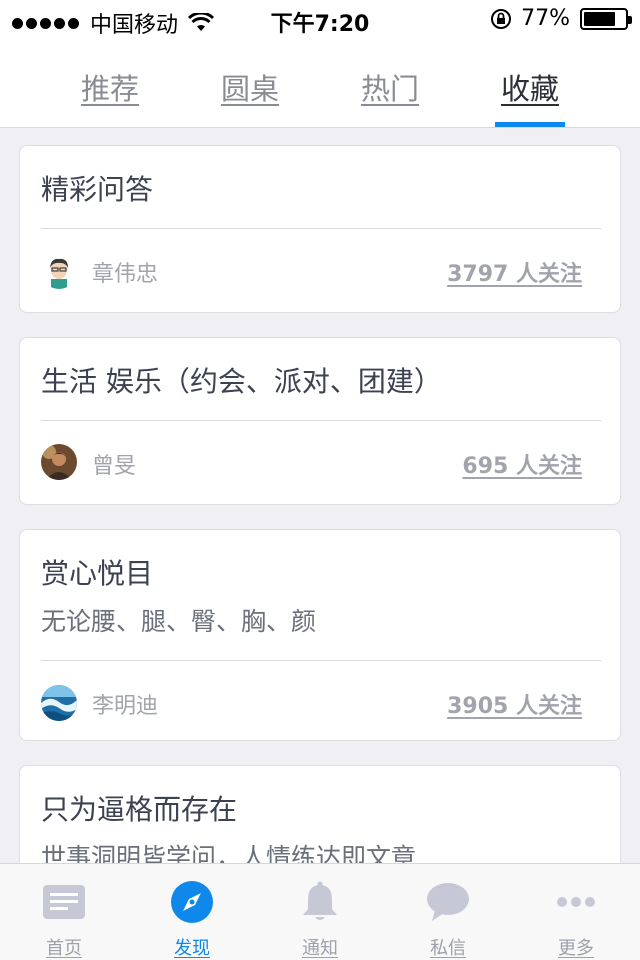  What do you see at coordinates (241, 380) in the screenshot?
I see `collection-title: 生活 娱乐（约会、派对、团建）` at bounding box center [241, 380].